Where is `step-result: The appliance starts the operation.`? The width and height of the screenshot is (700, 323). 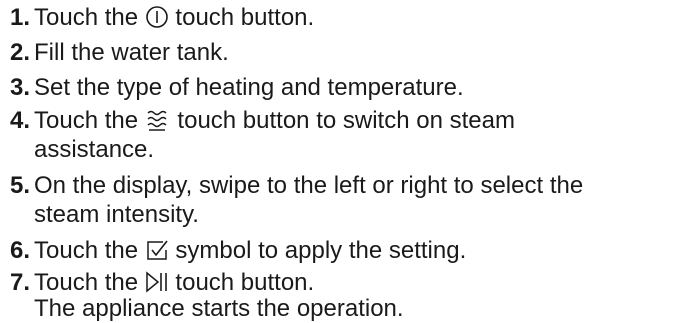
step-result: The appliance starts the operation. is located at coordinates (219, 308).